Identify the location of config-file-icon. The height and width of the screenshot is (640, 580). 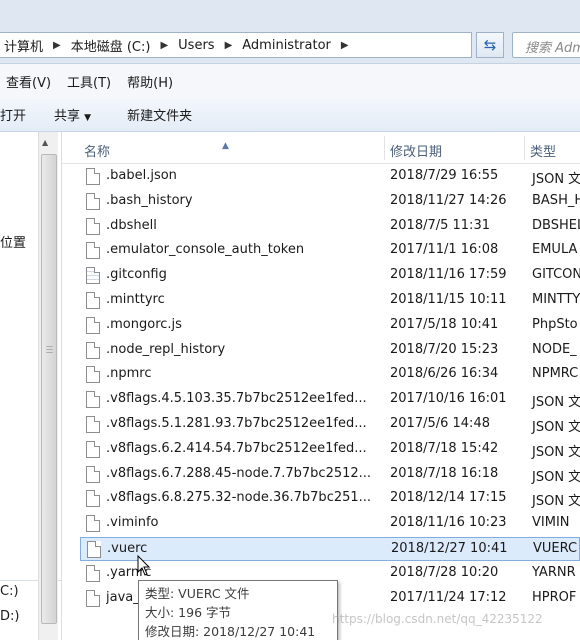
(93, 276).